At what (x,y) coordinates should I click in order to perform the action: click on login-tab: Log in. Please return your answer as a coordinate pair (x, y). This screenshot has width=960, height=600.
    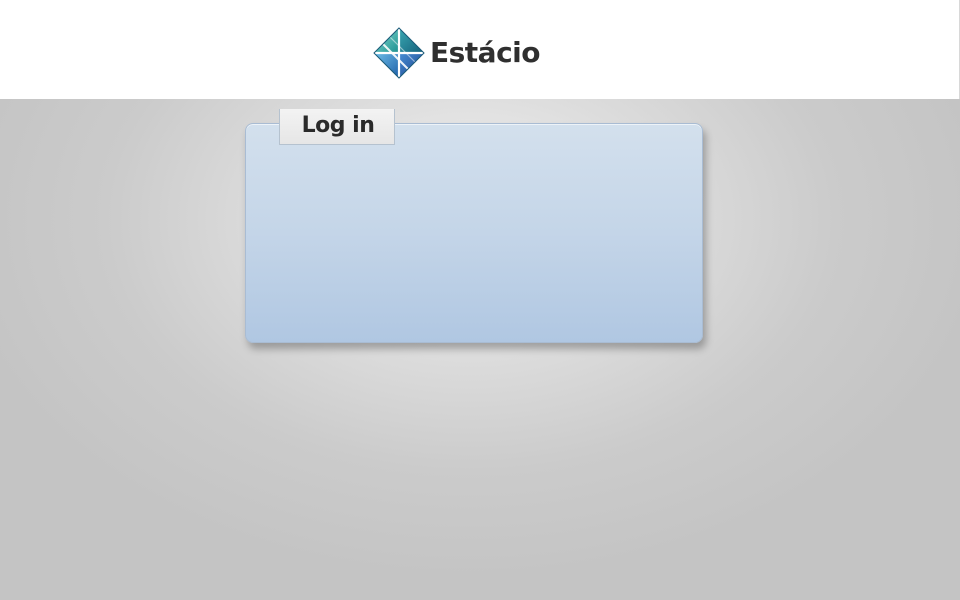
    Looking at the image, I should click on (337, 127).